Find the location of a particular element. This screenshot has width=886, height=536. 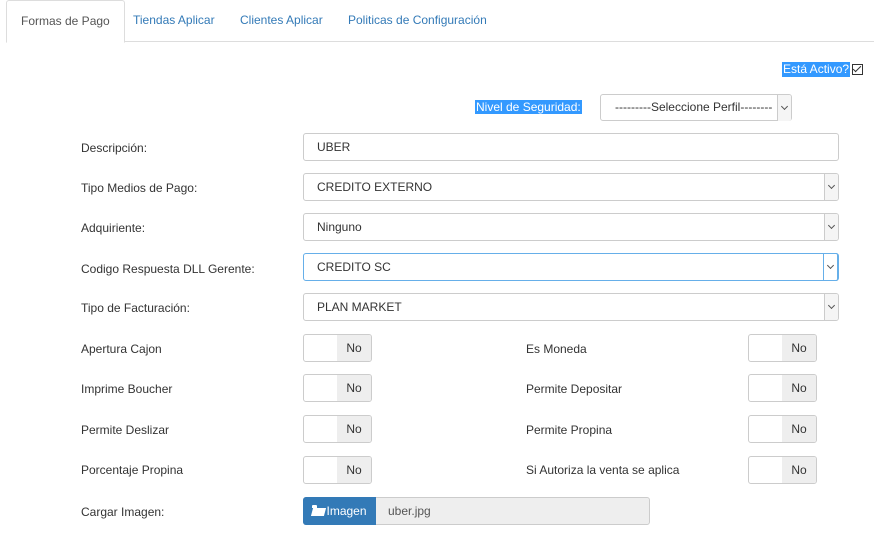

response-code-select: CREDITO SC is located at coordinates (571, 267).